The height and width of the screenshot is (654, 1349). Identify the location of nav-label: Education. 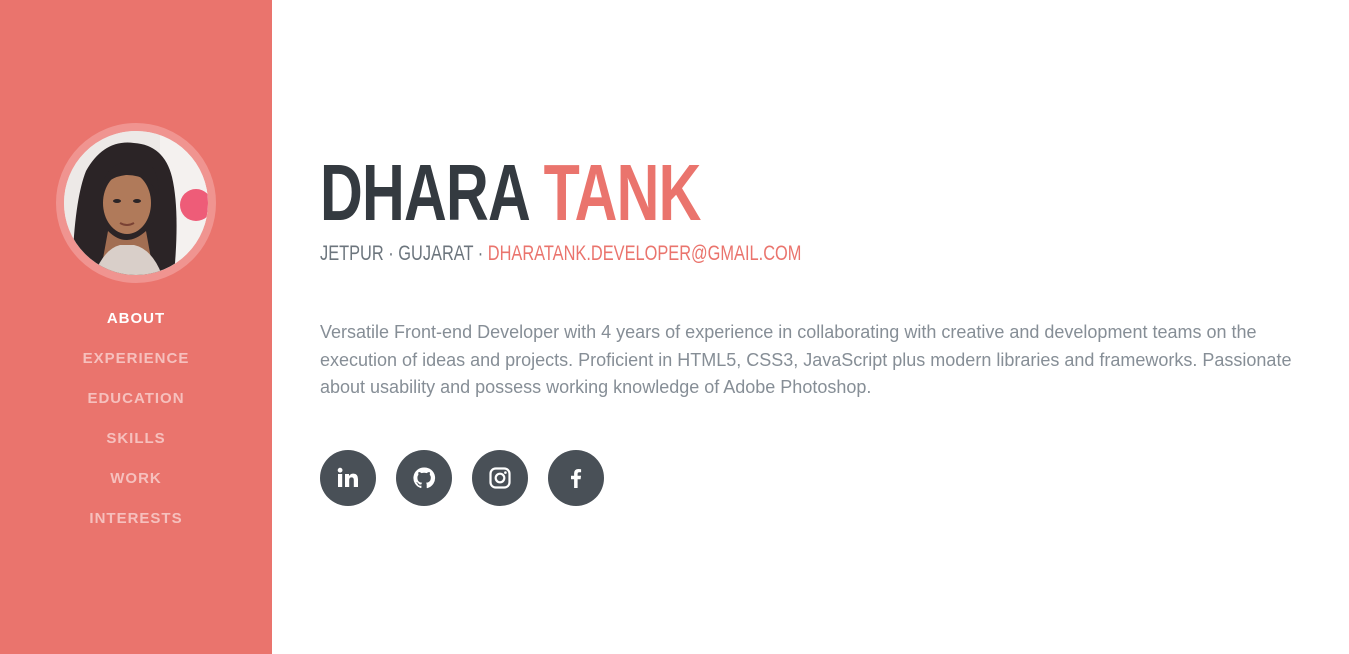
(136, 398).